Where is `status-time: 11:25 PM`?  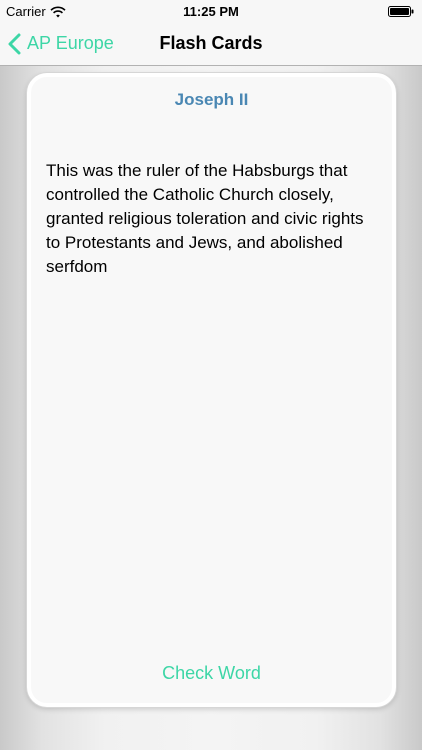
status-time: 11:25 PM is located at coordinates (211, 11).